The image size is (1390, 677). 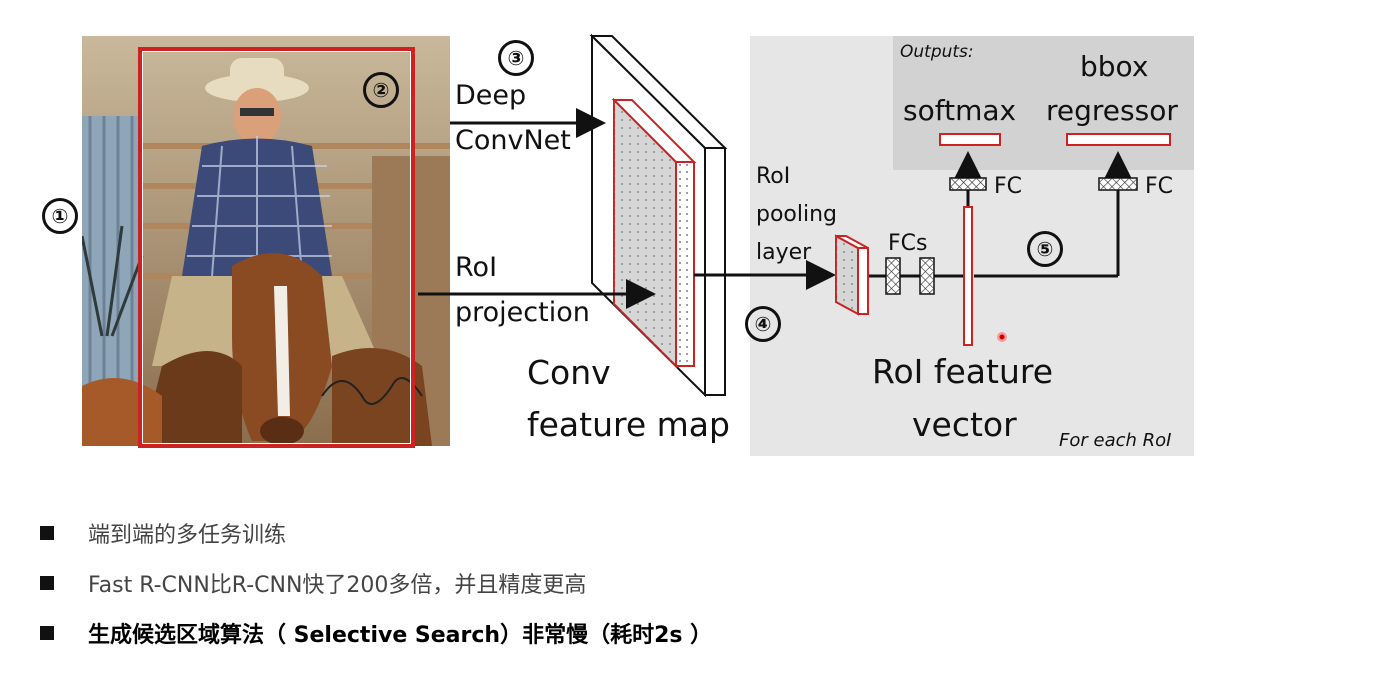 What do you see at coordinates (1114, 66) in the screenshot?
I see `label-bbox: bbox` at bounding box center [1114, 66].